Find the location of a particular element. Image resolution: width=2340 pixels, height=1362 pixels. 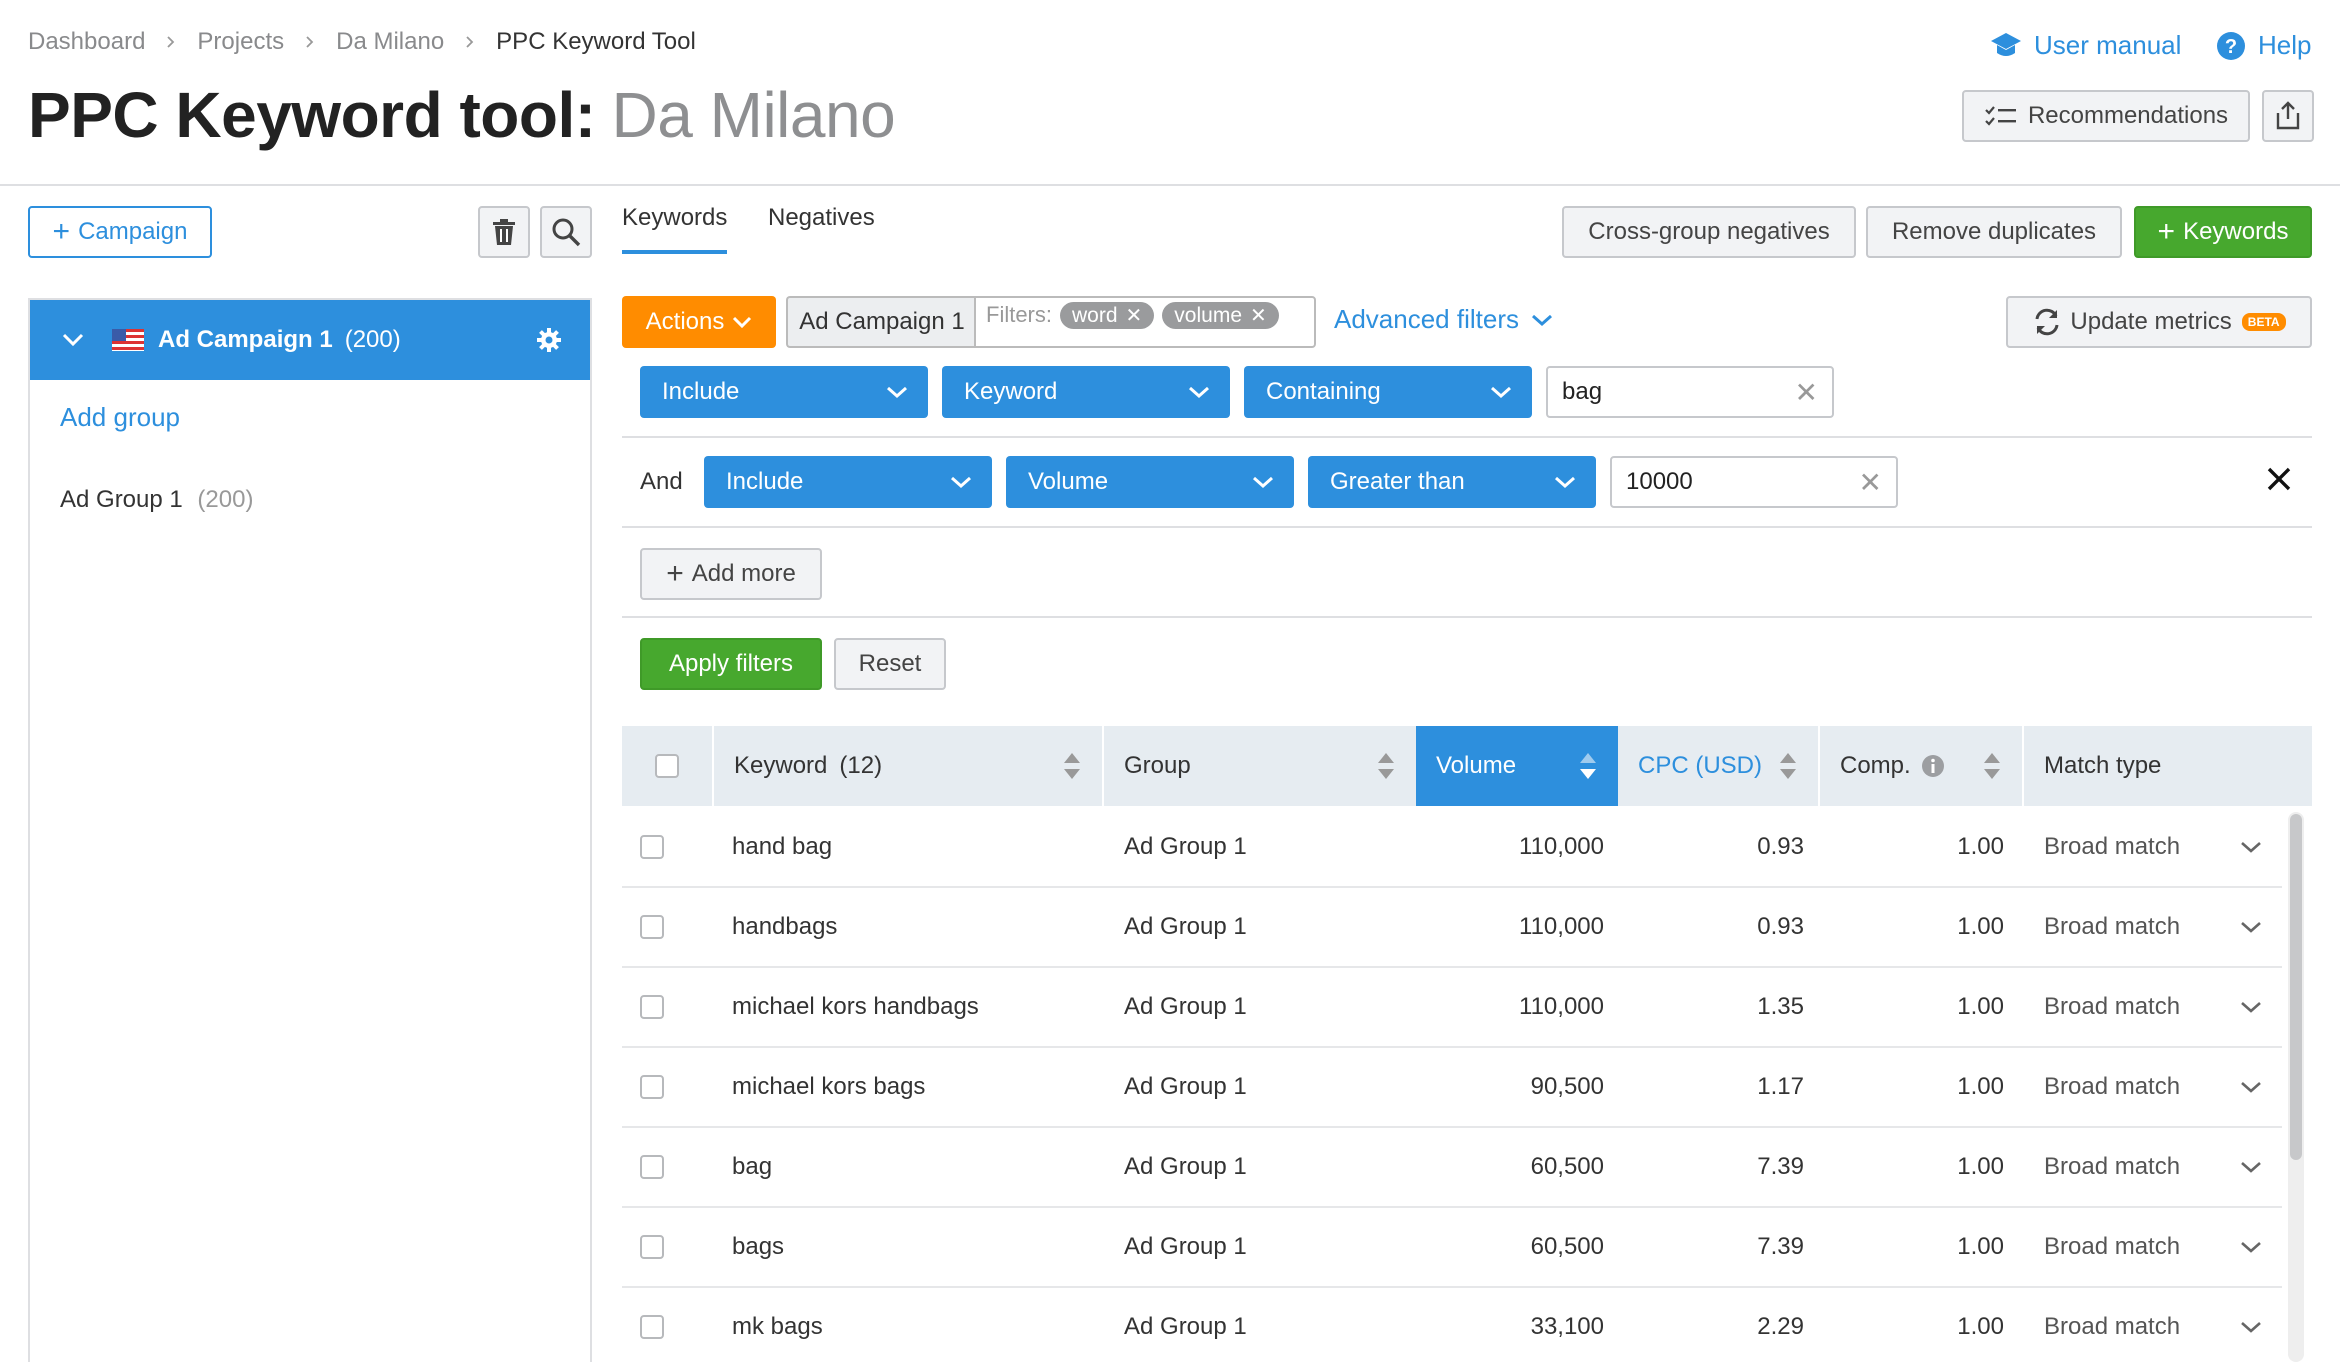

filter2-value: 10000 is located at coordinates (1659, 481).